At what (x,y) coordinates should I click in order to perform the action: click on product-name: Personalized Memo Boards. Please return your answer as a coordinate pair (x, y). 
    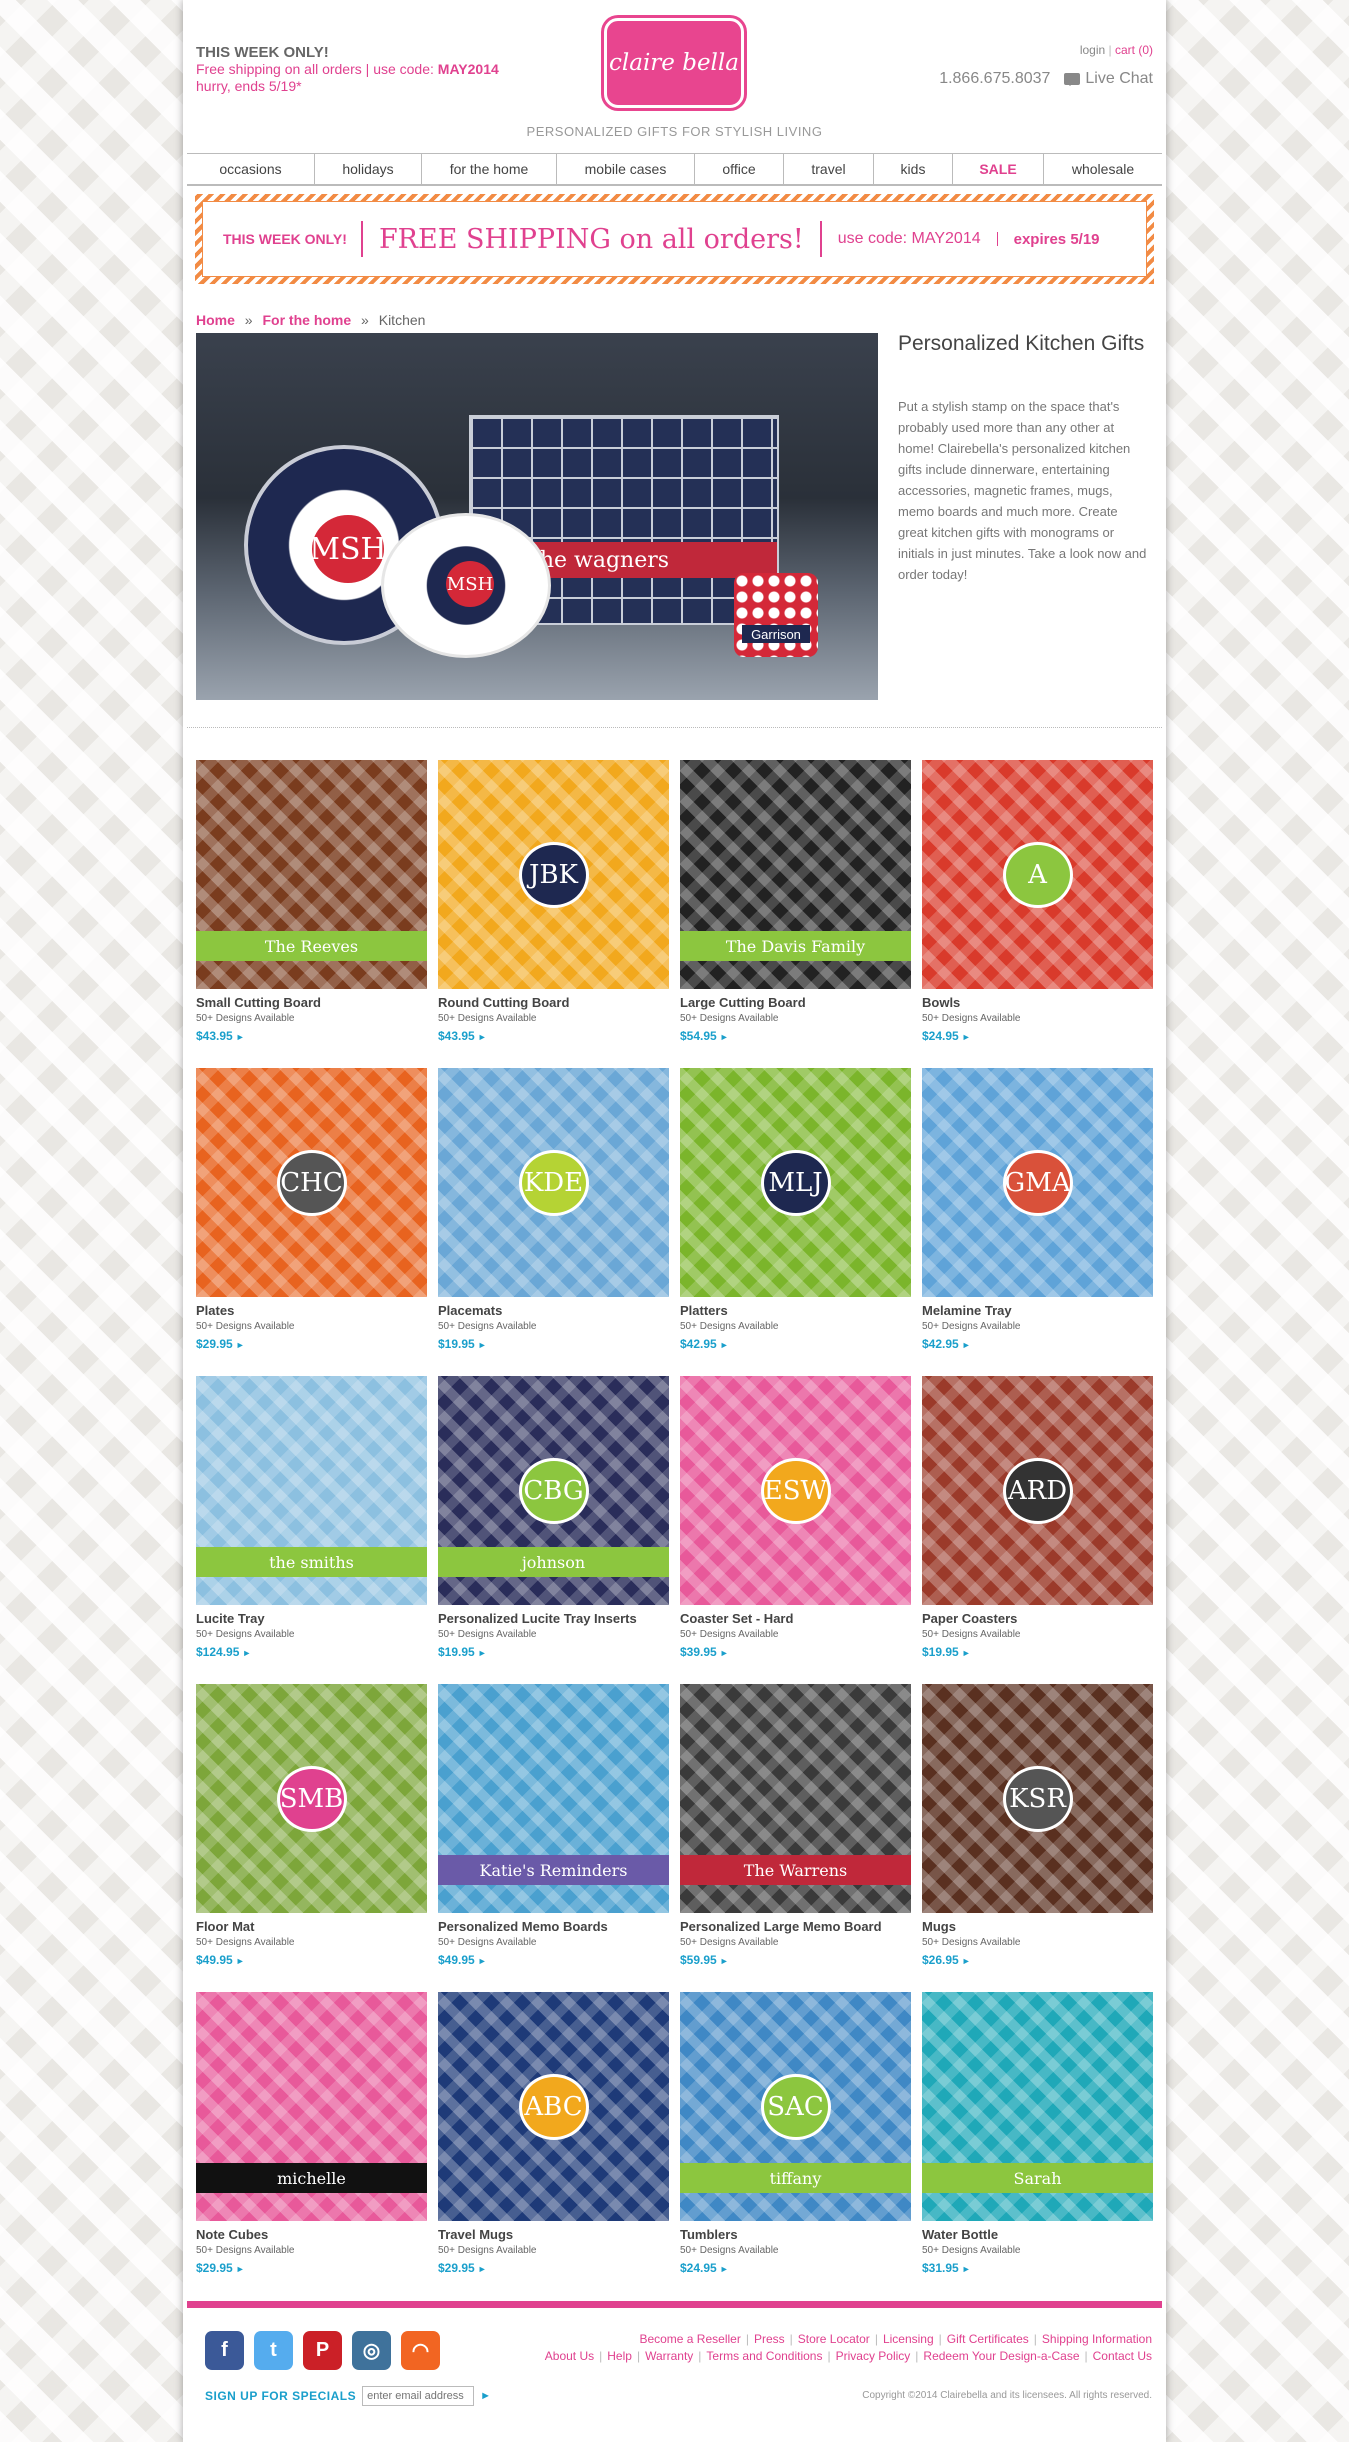
    Looking at the image, I should click on (553, 1926).